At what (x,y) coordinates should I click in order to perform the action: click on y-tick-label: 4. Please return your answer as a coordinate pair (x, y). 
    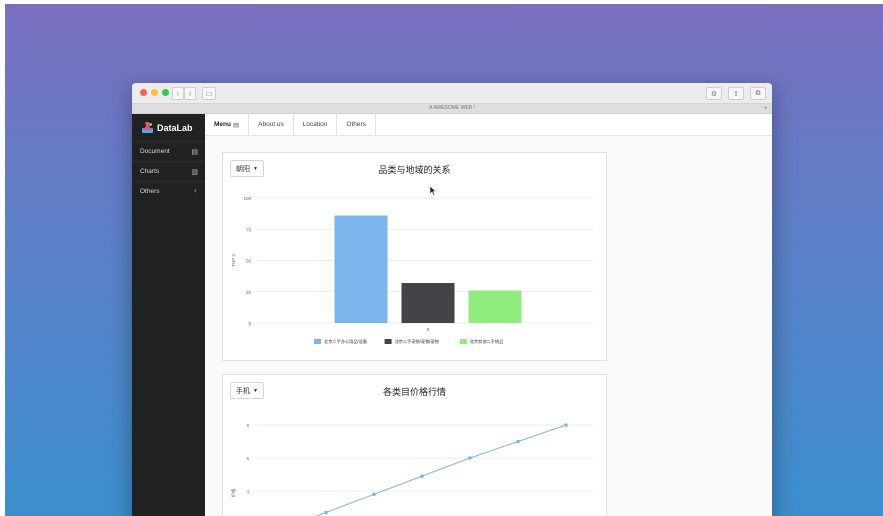
    Looking at the image, I should click on (247, 491).